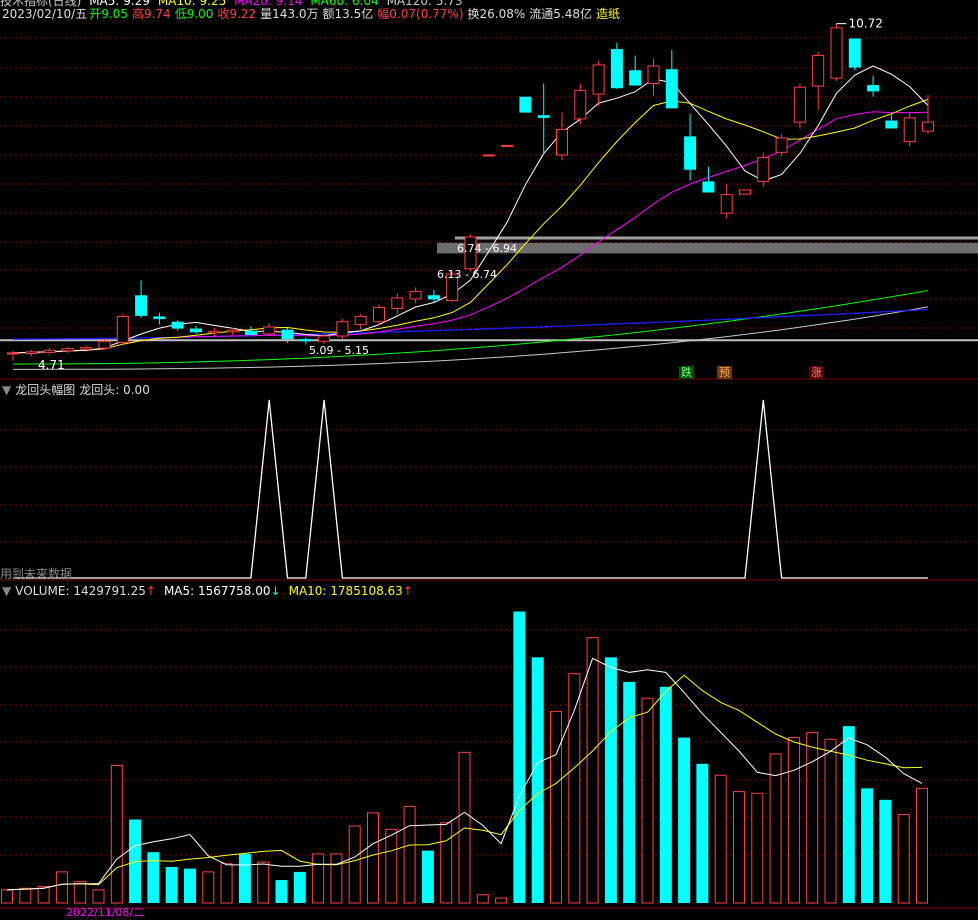 The image size is (978, 920). Describe the element at coordinates (866, 24) in the screenshot. I see `high-price-label: 10.72` at that location.